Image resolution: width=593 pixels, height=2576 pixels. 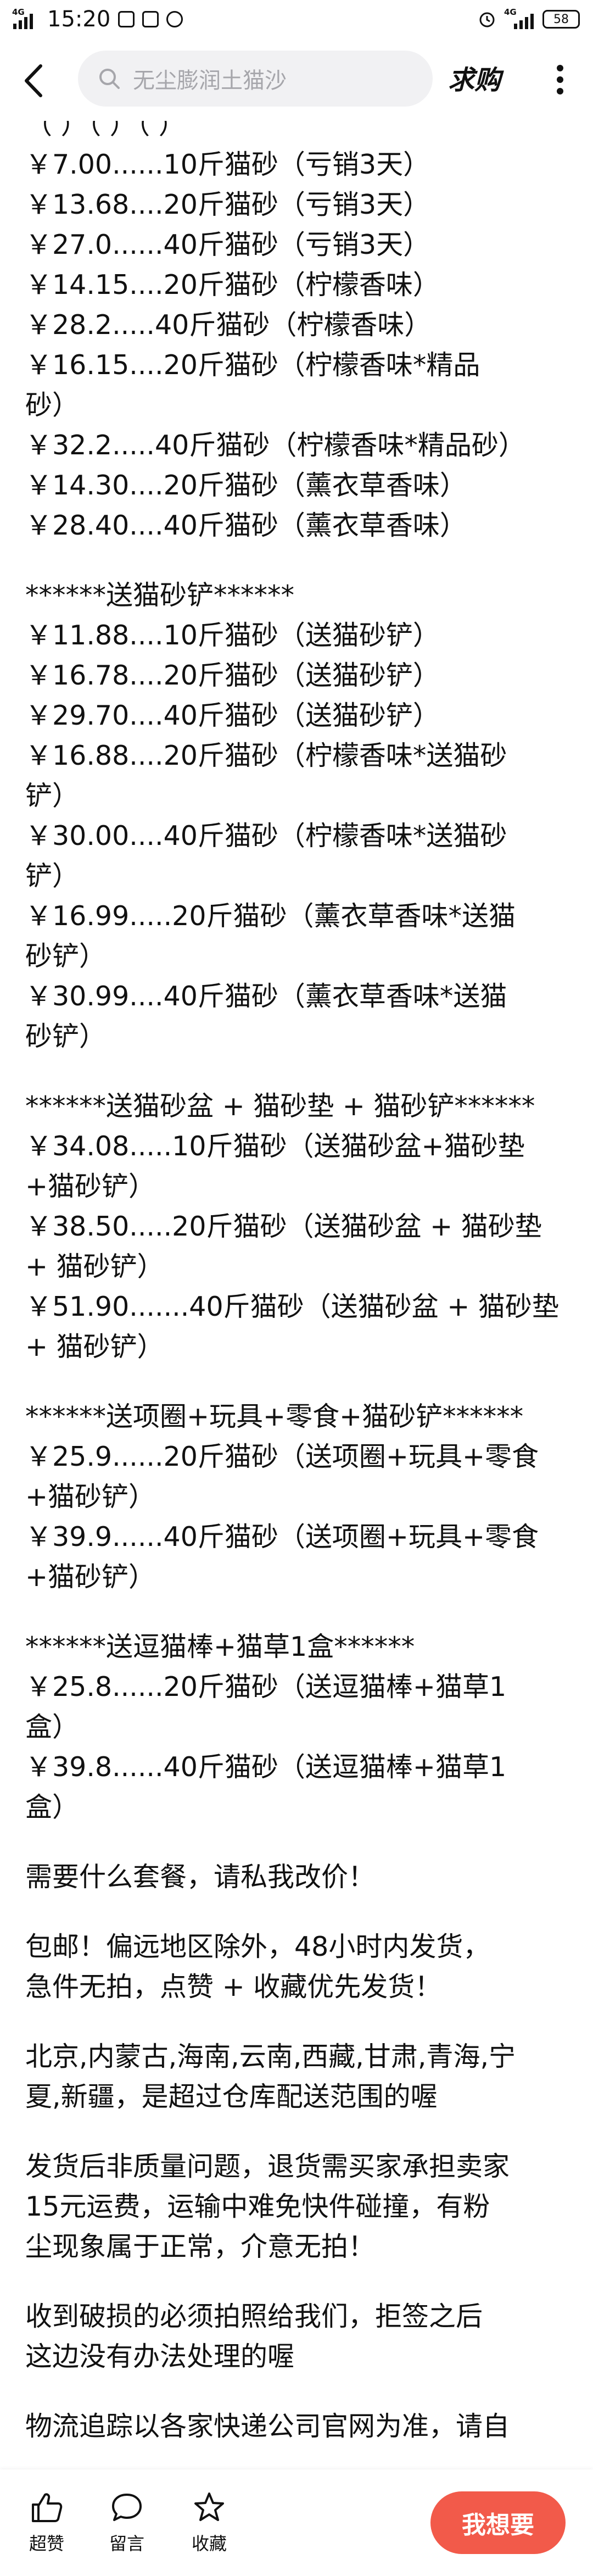 I want to click on search-icon, so click(x=109, y=79).